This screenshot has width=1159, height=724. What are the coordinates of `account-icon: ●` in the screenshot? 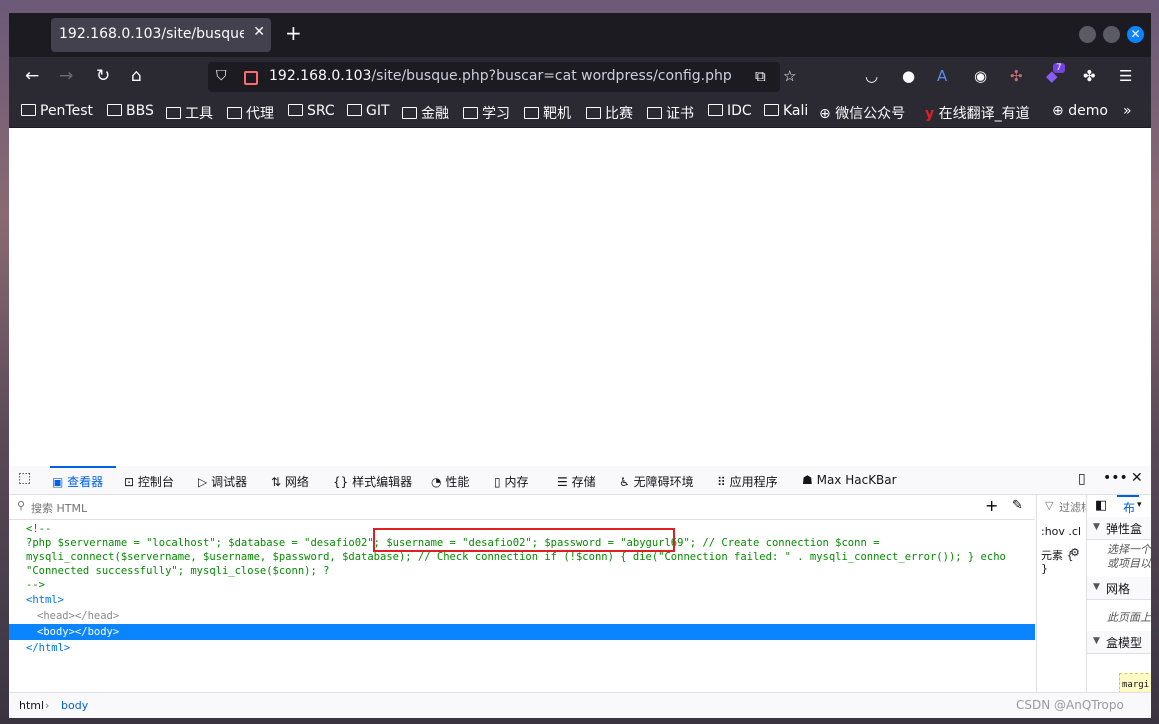 It's located at (908, 76).